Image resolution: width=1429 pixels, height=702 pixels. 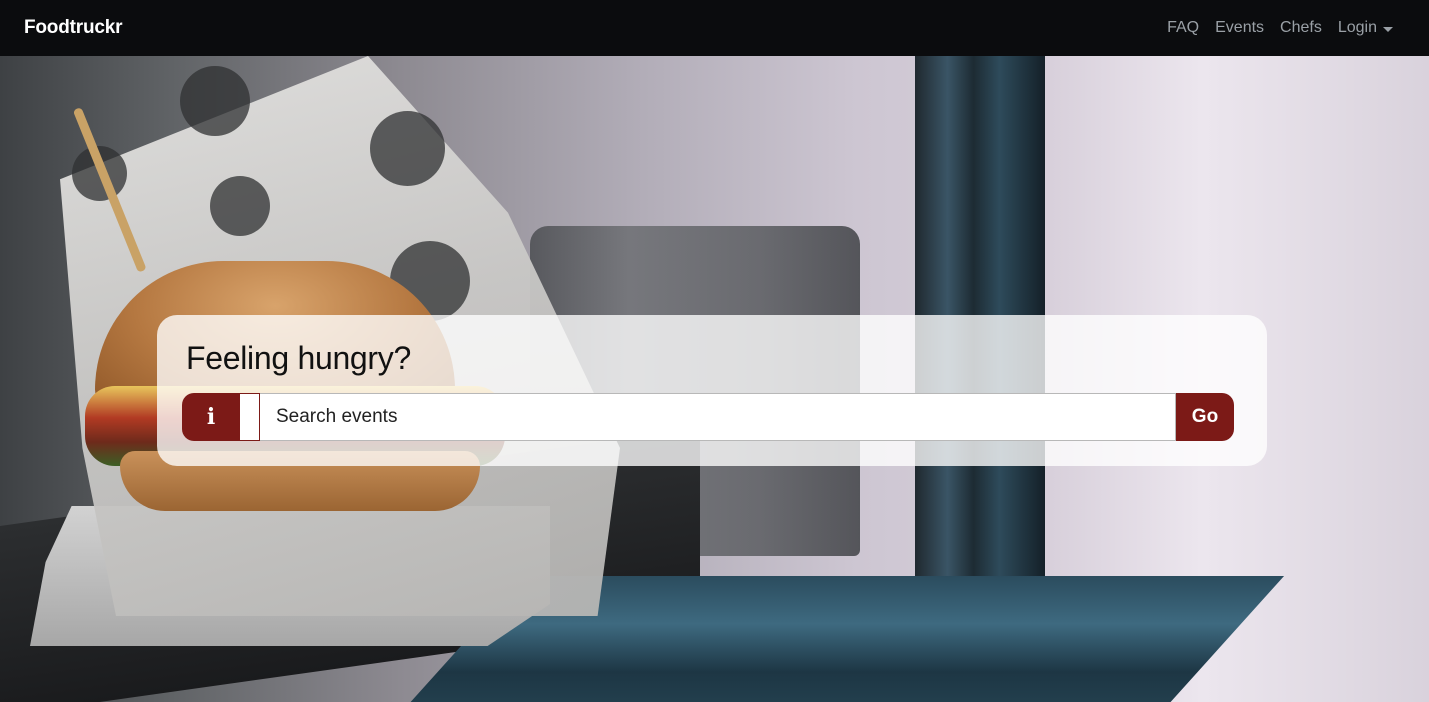 I want to click on login-dropdown: Login, so click(x=1365, y=28).